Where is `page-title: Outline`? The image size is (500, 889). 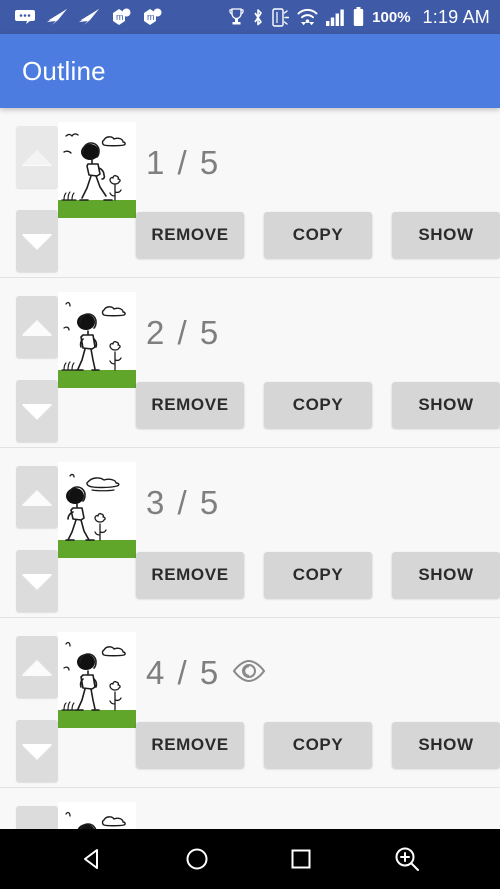
page-title: Outline is located at coordinates (64, 70).